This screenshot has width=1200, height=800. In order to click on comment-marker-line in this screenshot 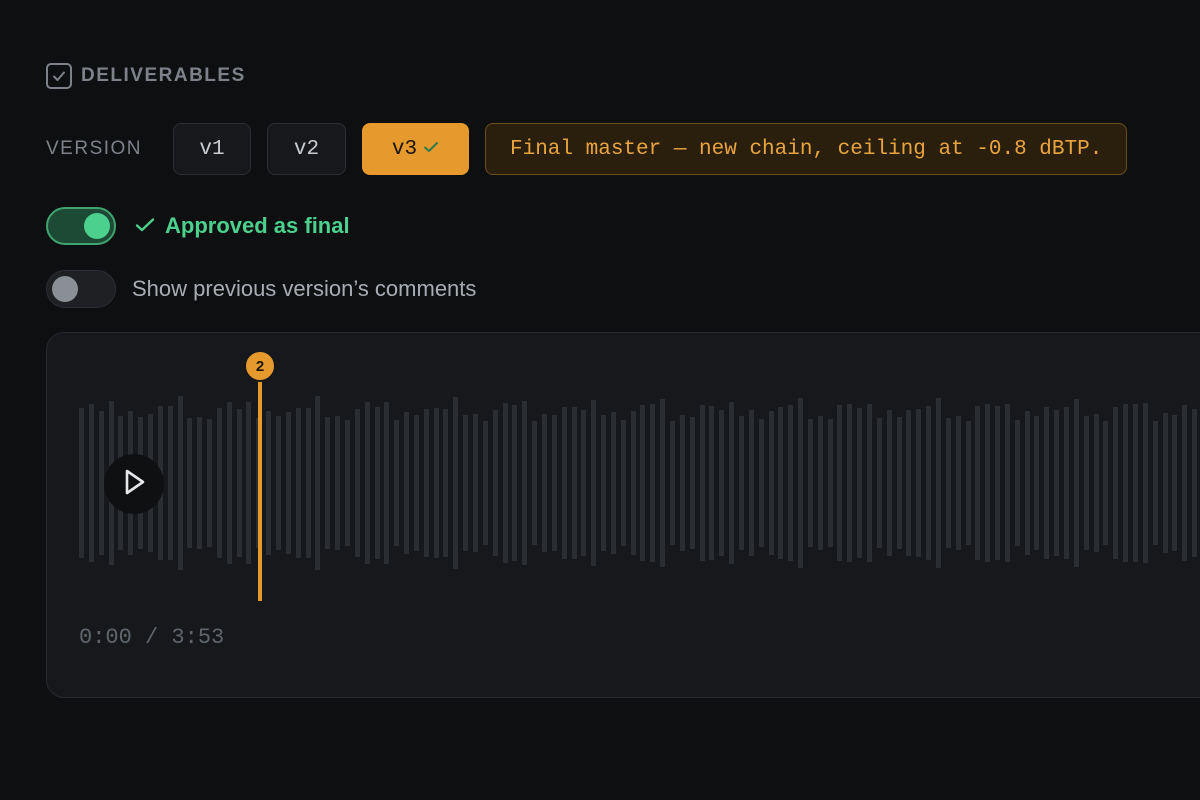, I will do `click(260, 484)`.